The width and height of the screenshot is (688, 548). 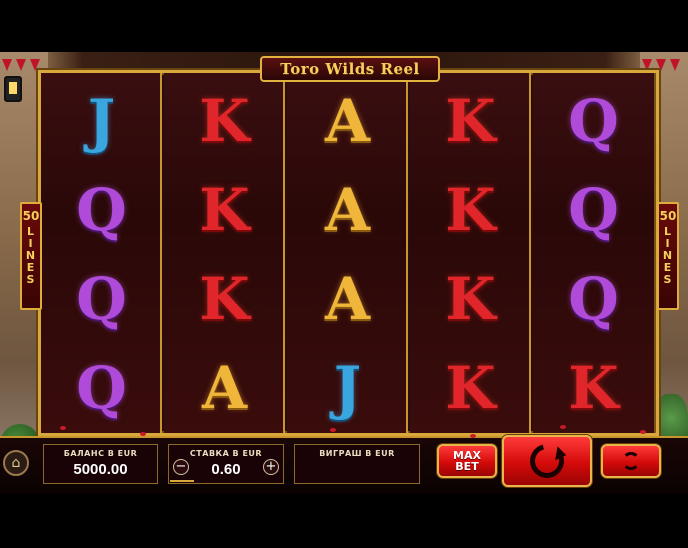 What do you see at coordinates (13, 89) in the screenshot?
I see `lamp-icon` at bounding box center [13, 89].